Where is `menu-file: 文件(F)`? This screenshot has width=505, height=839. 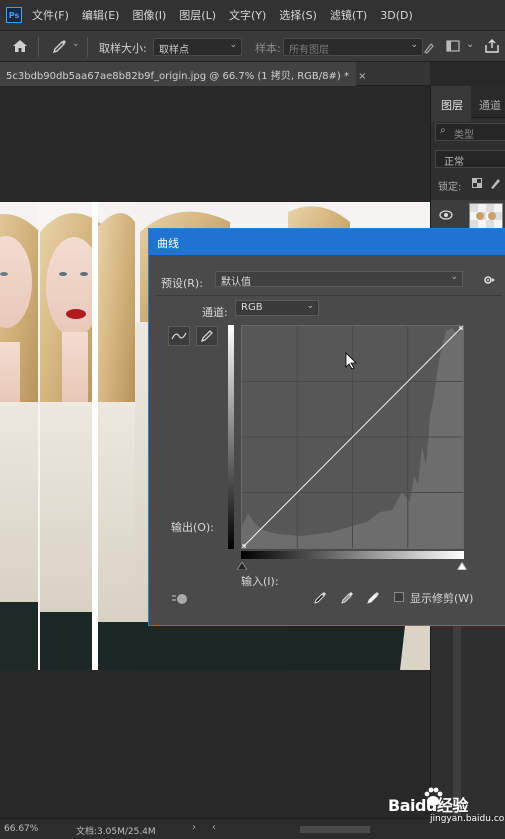
menu-file: 文件(F) is located at coordinates (50, 15).